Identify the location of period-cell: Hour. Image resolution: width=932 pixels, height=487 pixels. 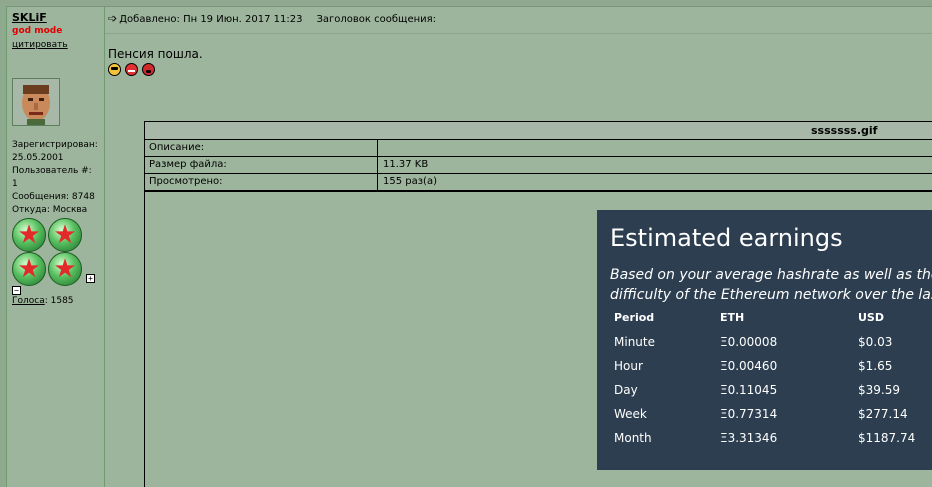
(628, 366).